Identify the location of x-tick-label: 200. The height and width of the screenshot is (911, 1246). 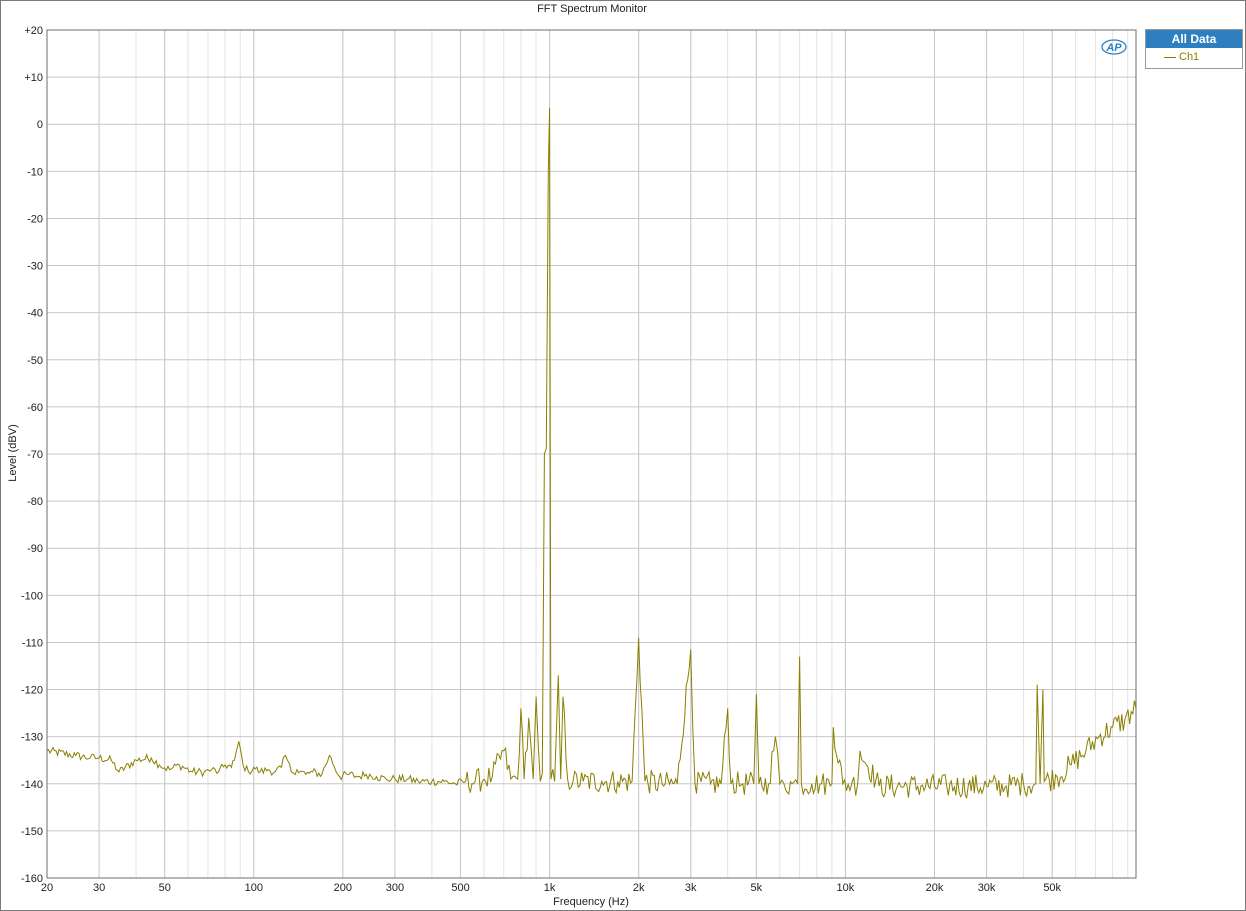
(343, 888).